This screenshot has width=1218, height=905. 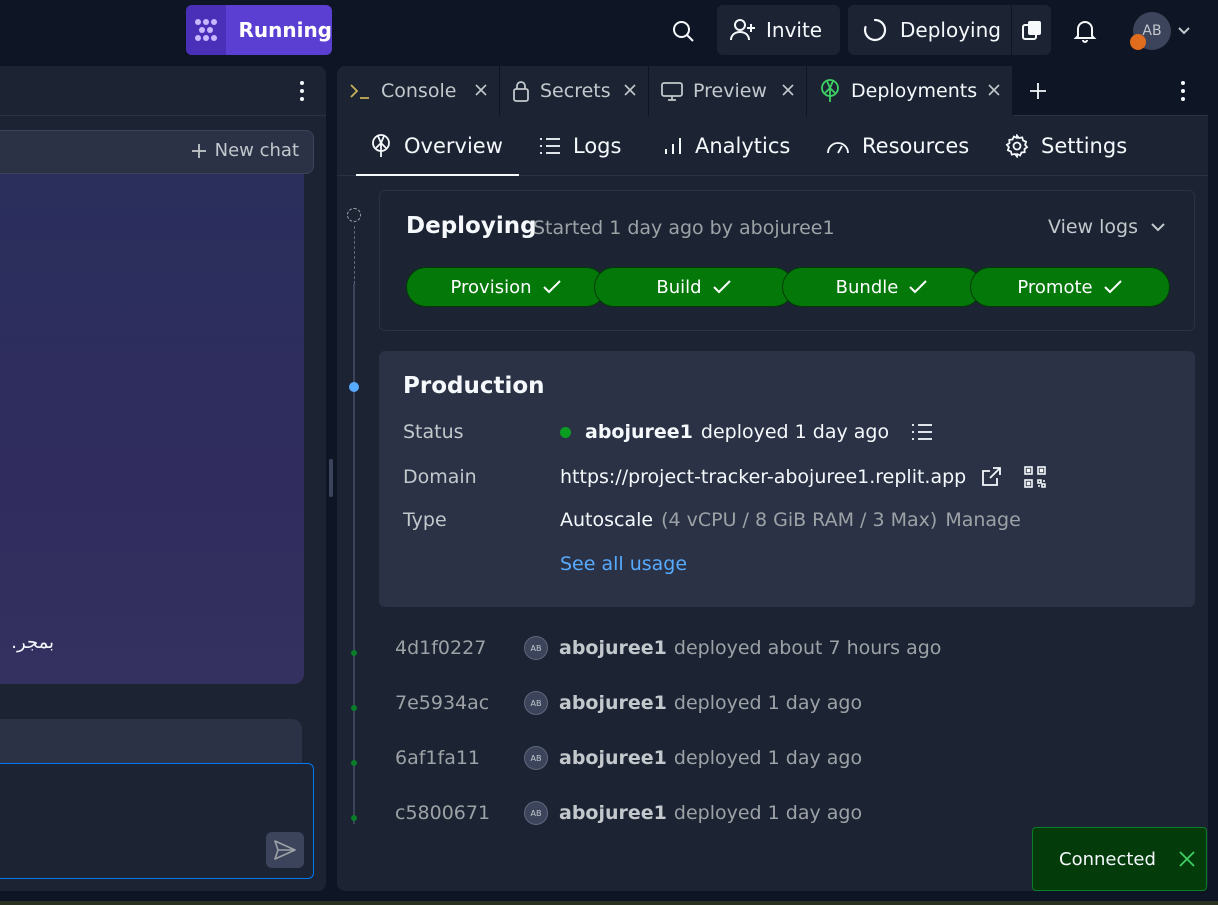 I want to click on view-logs-label: View logs, so click(x=1093, y=227).